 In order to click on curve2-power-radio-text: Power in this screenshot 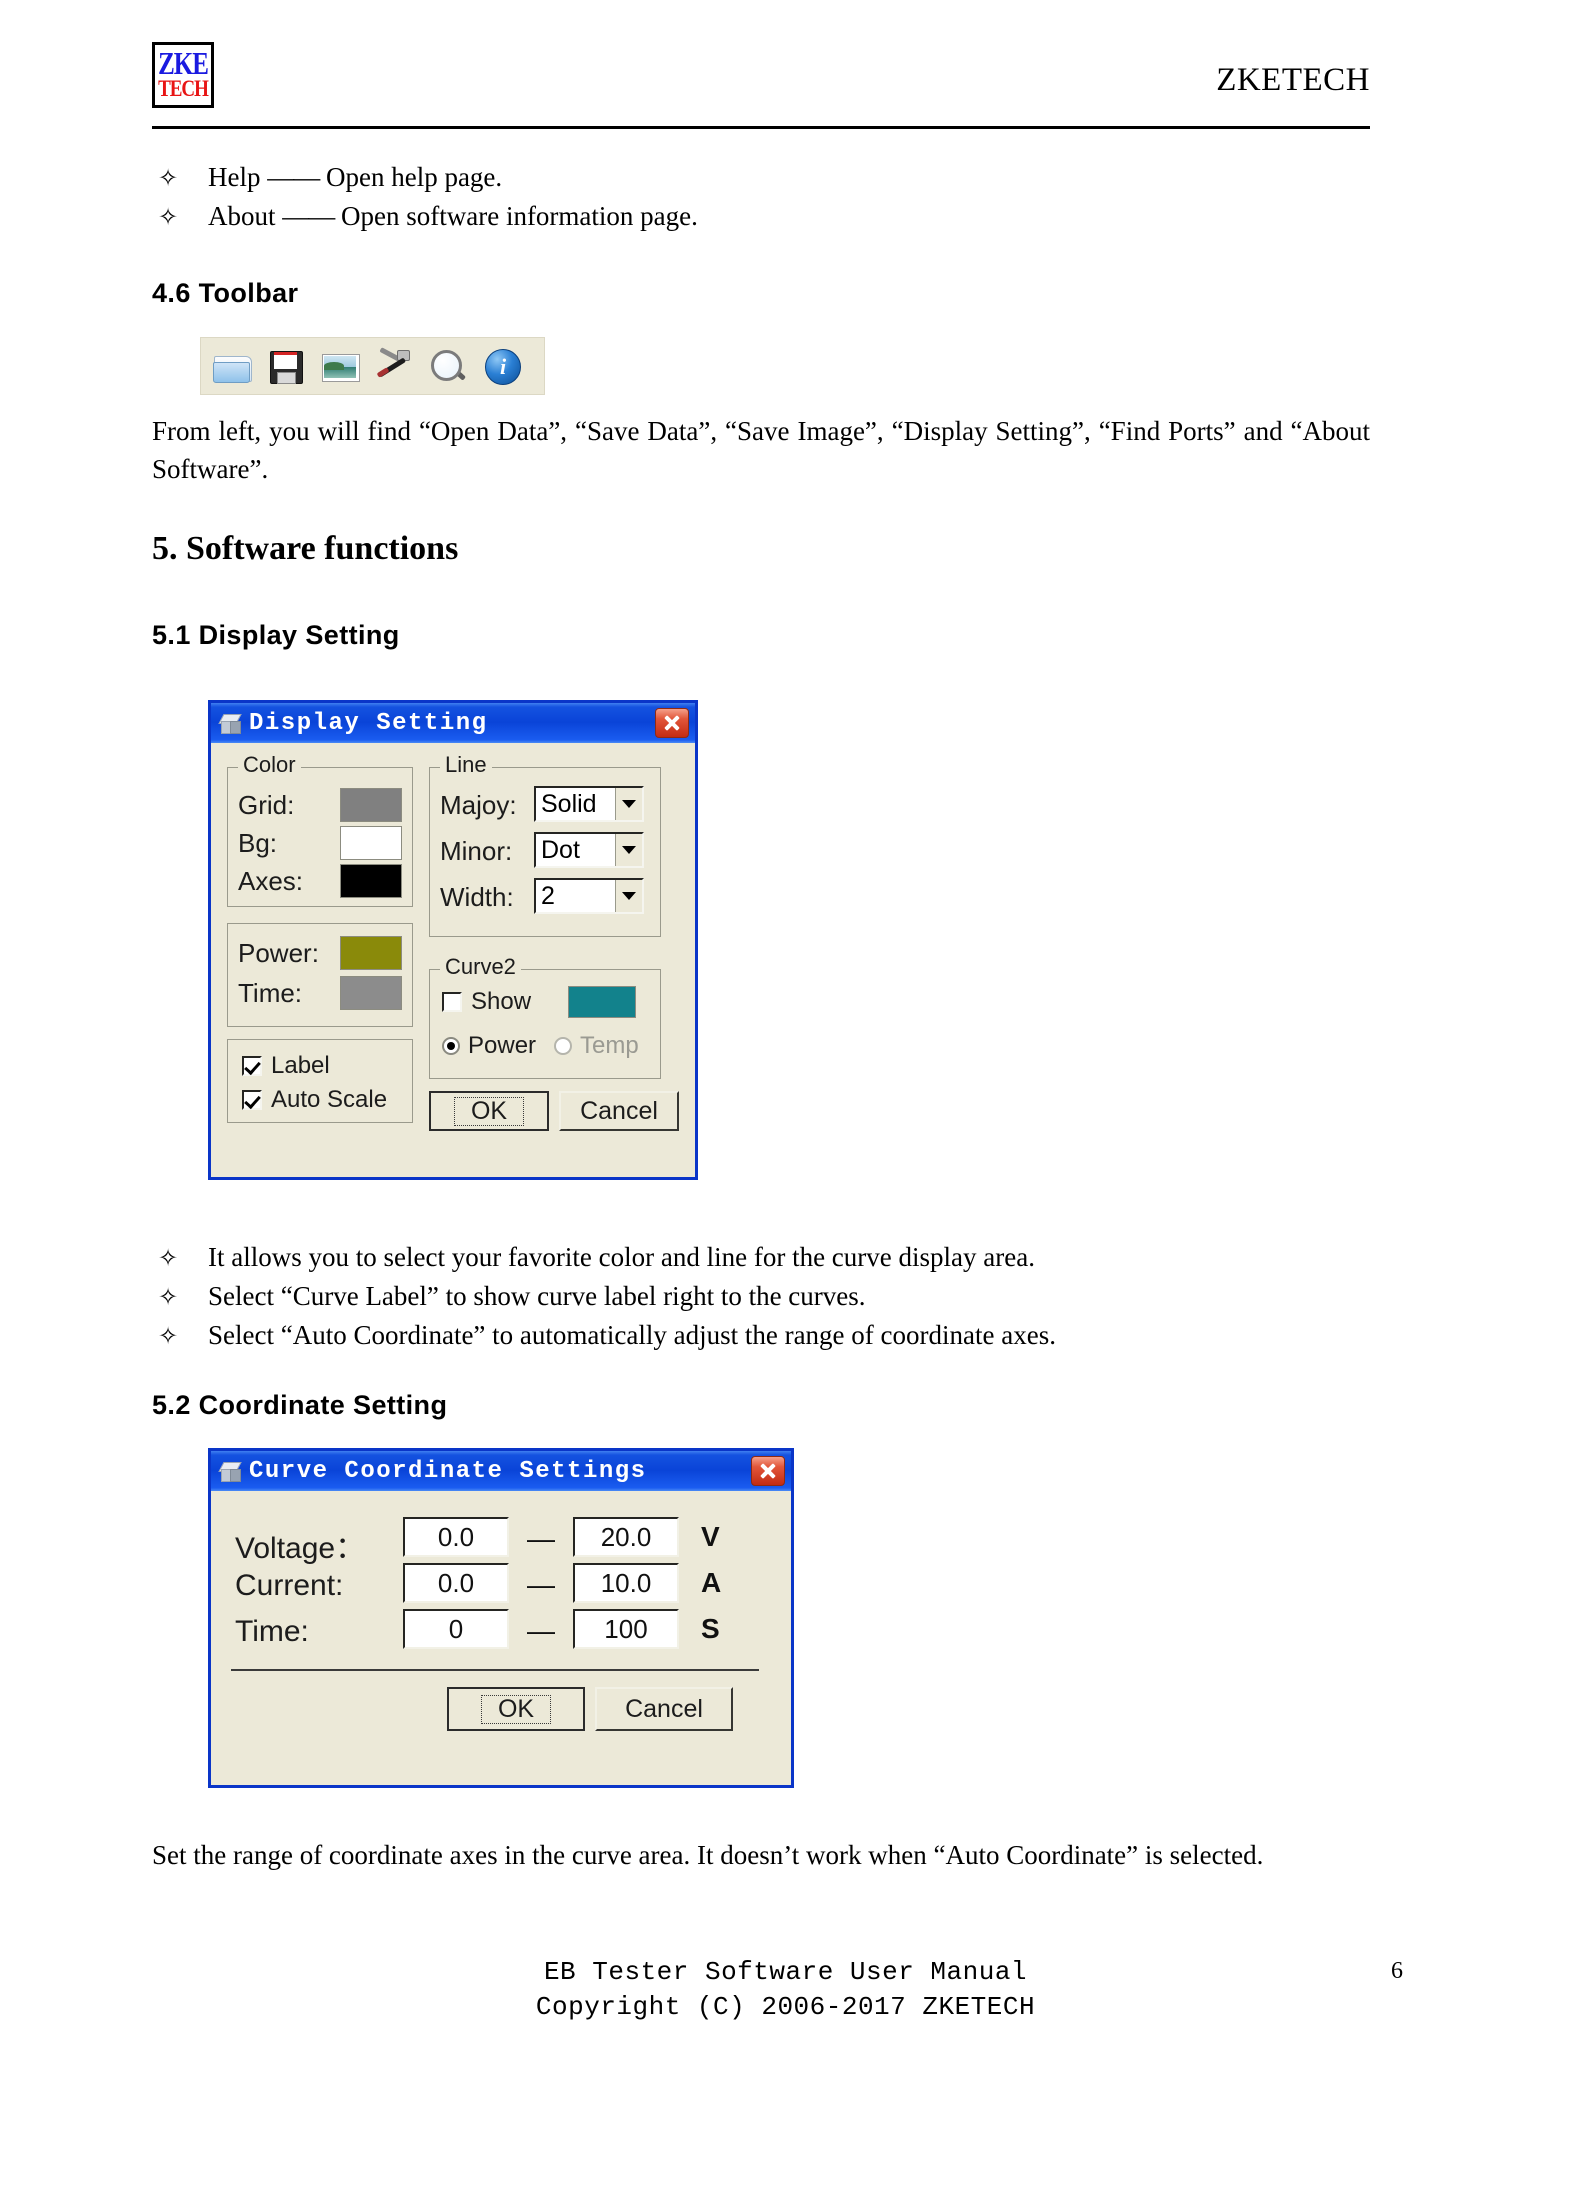, I will do `click(502, 1045)`.